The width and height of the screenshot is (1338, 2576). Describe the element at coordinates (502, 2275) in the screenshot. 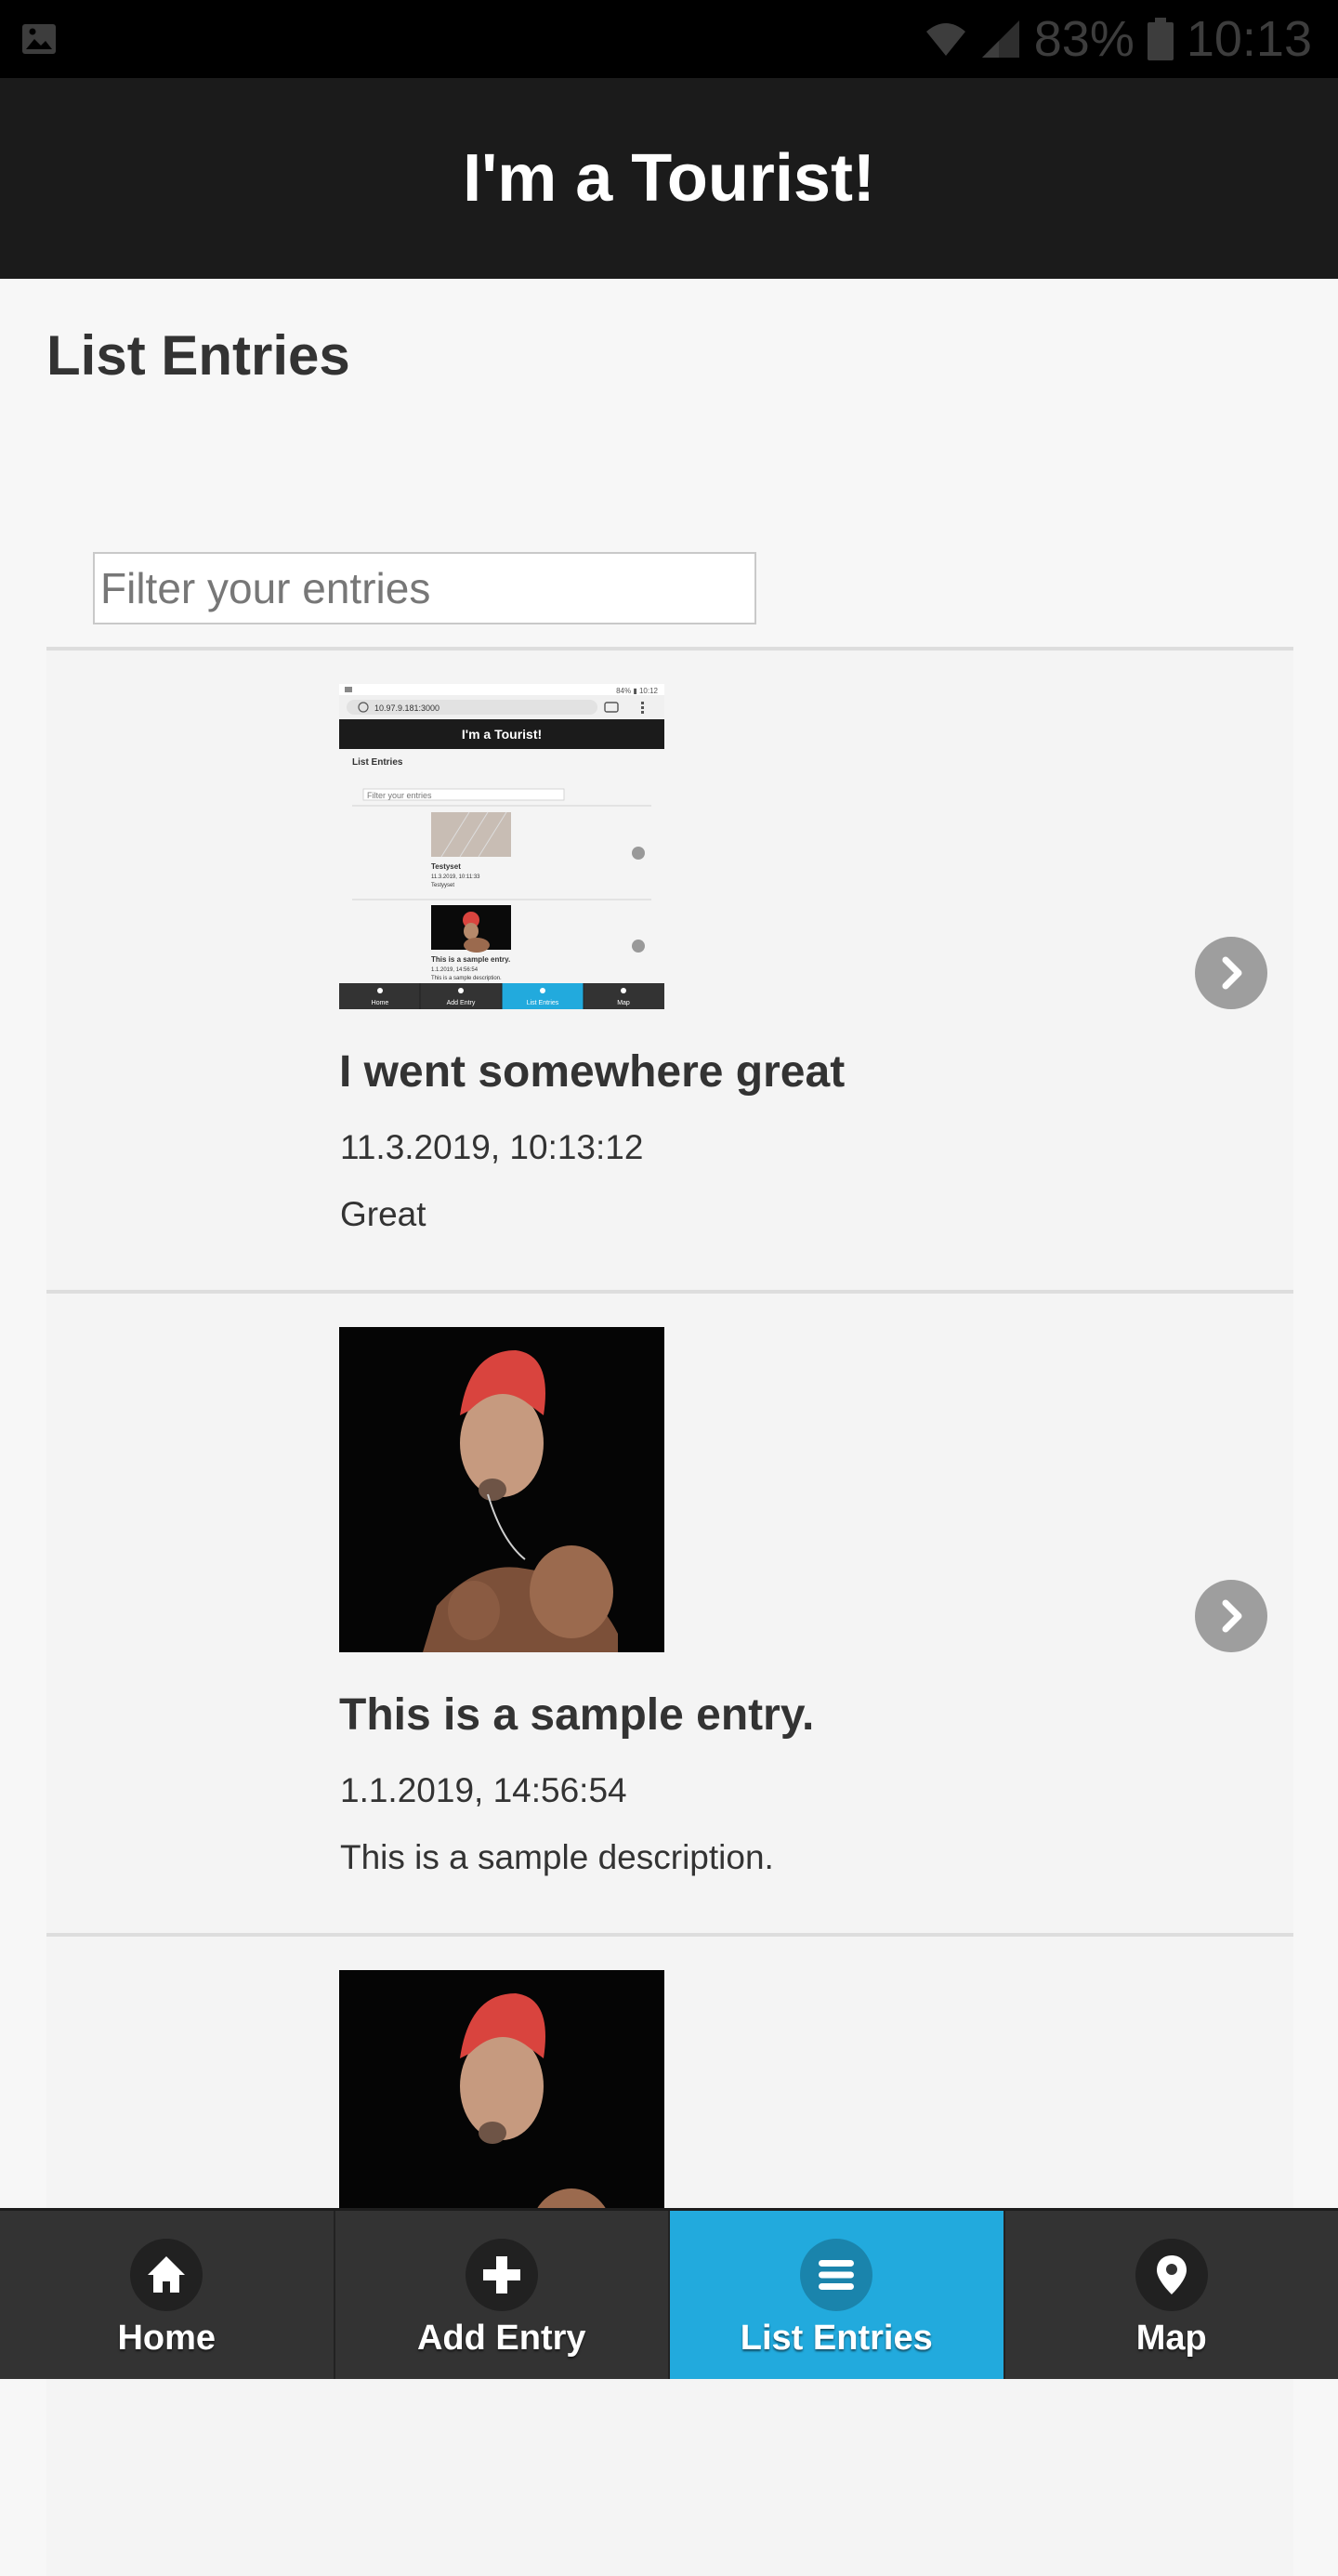

I see `plus-icon` at that location.